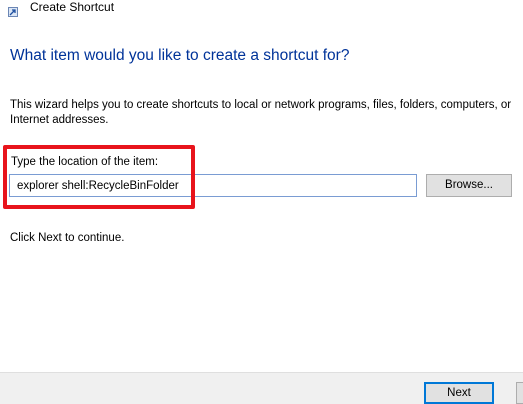  I want to click on location-input, so click(213, 185).